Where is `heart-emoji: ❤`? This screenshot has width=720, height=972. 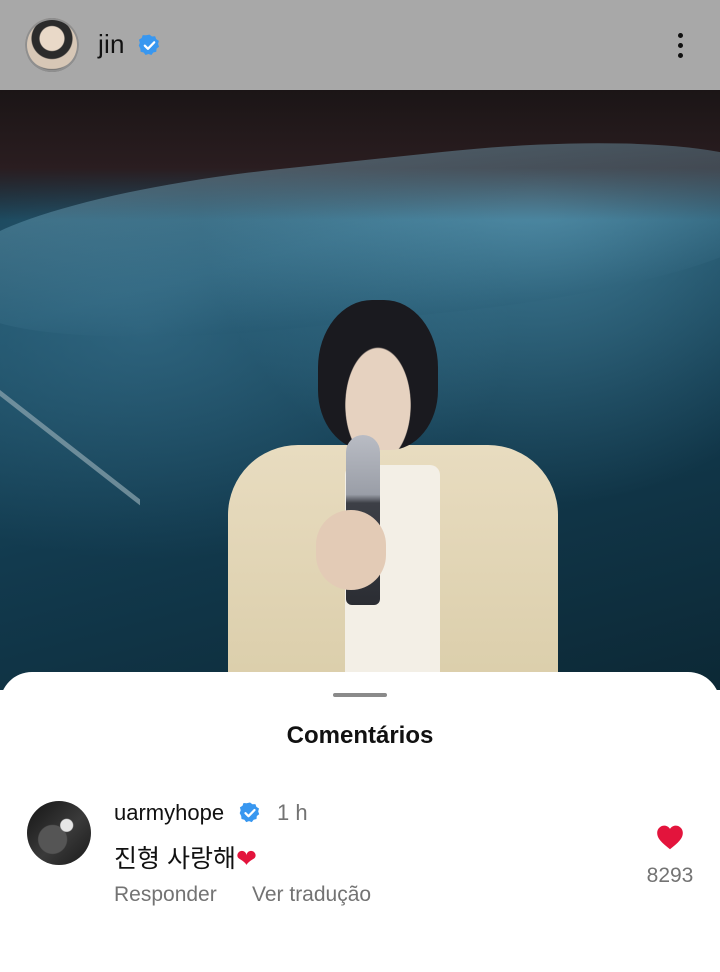
heart-emoji: ❤ is located at coordinates (246, 859).